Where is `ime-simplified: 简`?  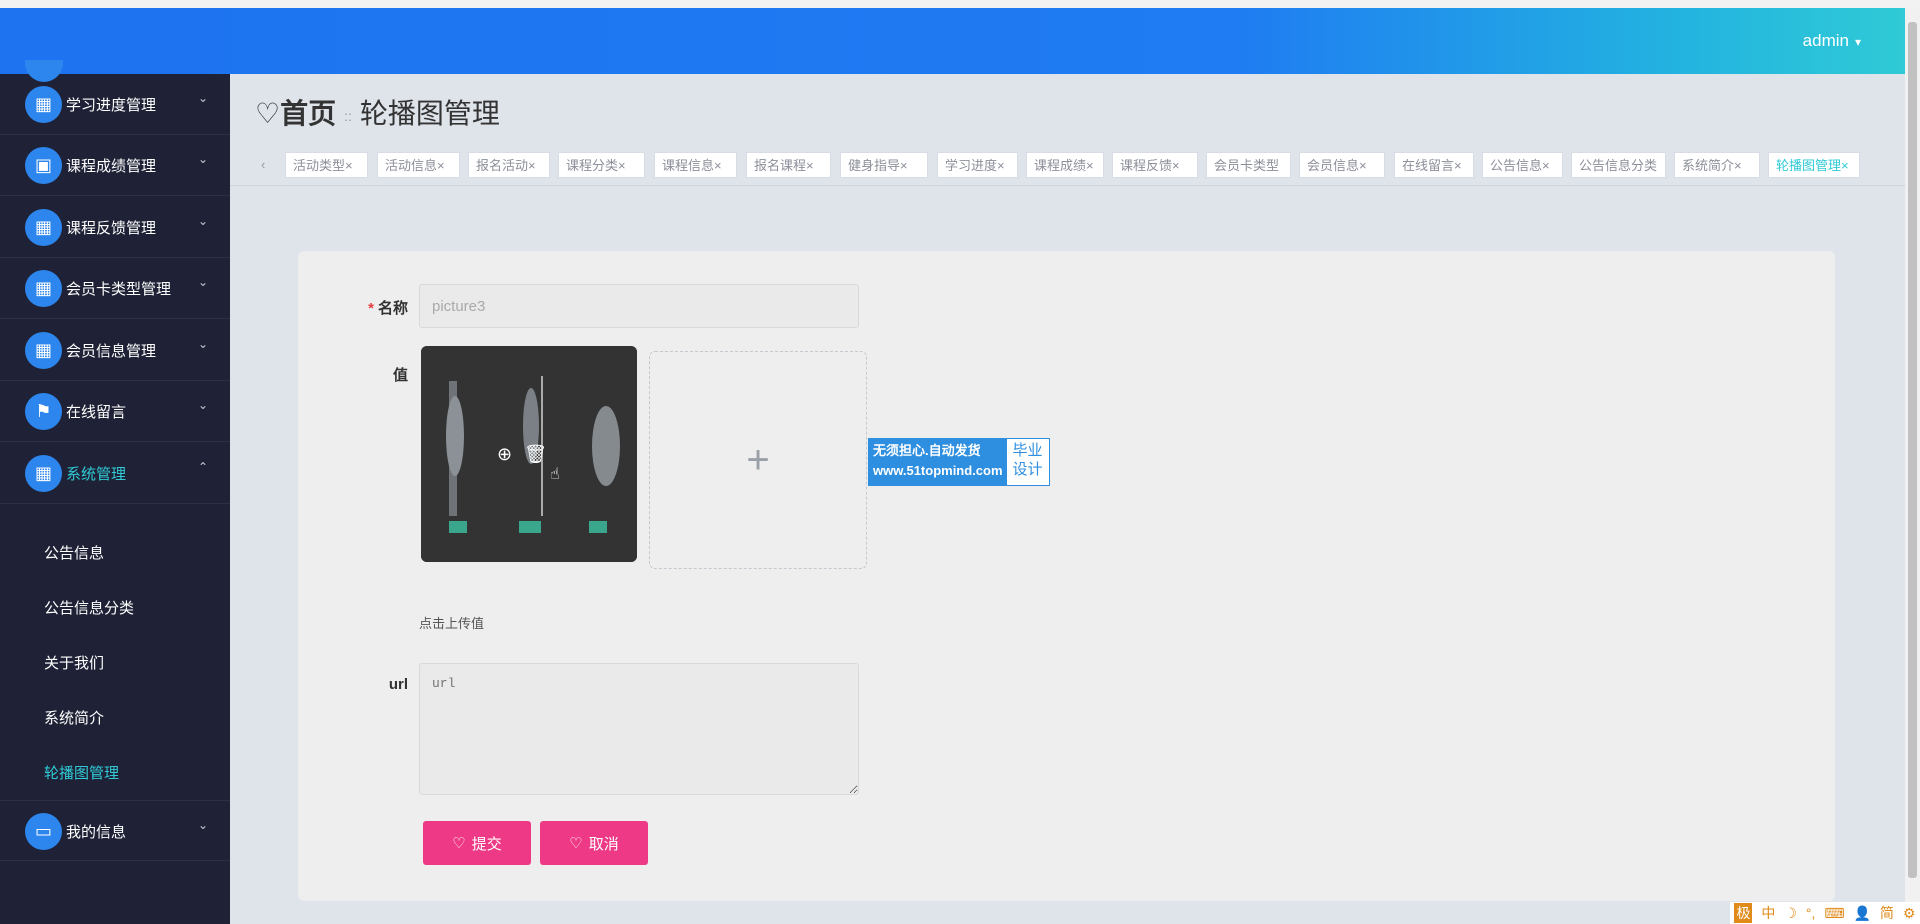 ime-simplified: 简 is located at coordinates (1887, 913).